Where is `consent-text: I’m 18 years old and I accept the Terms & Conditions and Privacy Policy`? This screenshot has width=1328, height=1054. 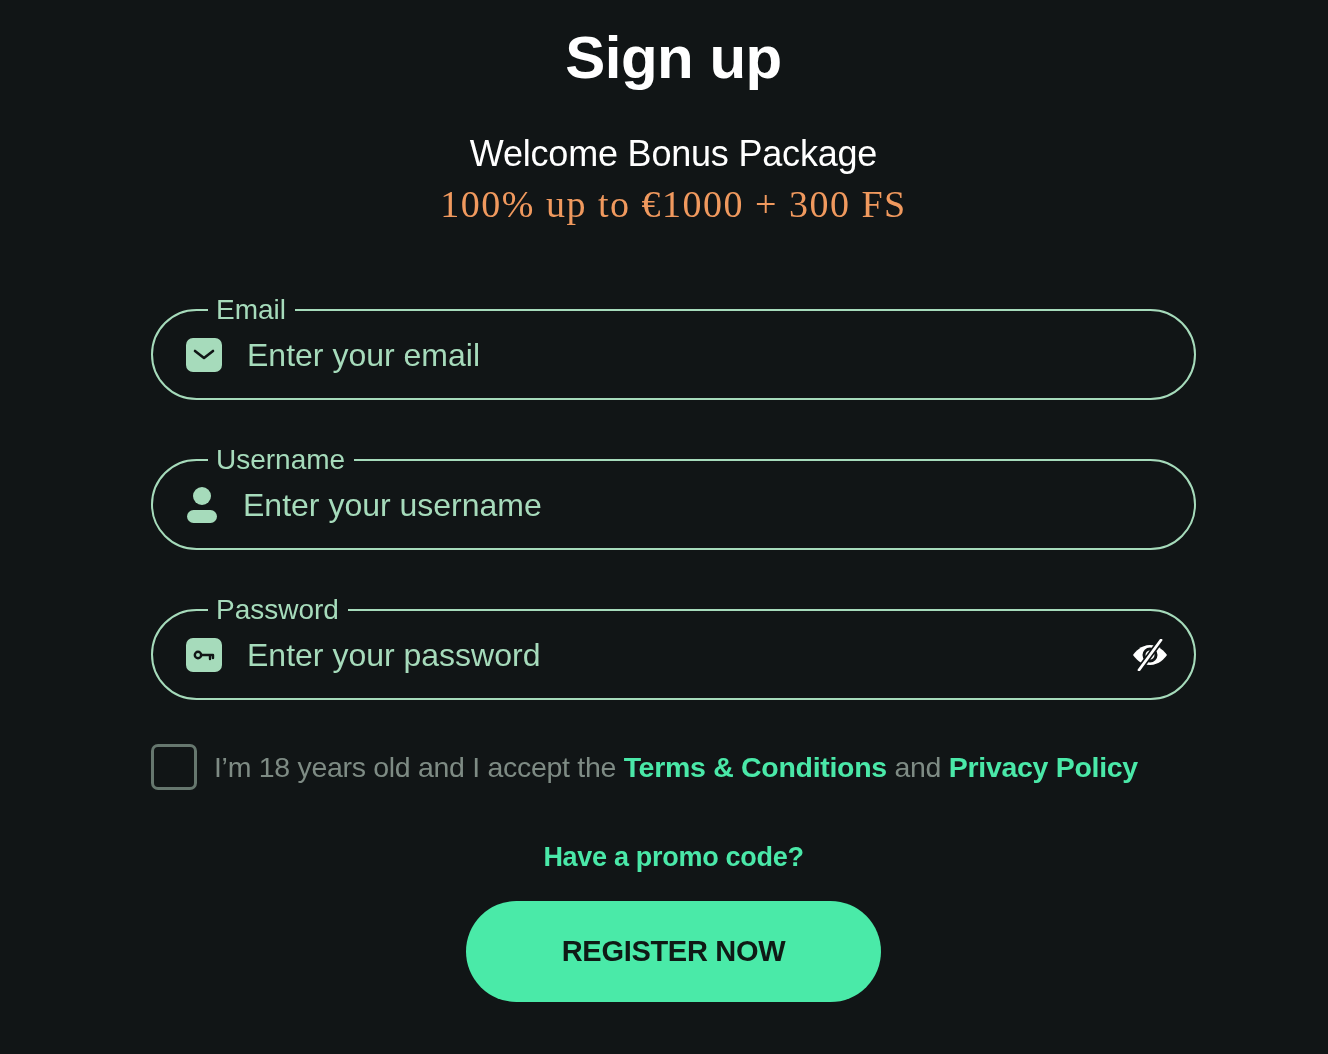
consent-text: I’m 18 years old and I accept the Terms & Conditions and Privacy Policy is located at coordinates (676, 767).